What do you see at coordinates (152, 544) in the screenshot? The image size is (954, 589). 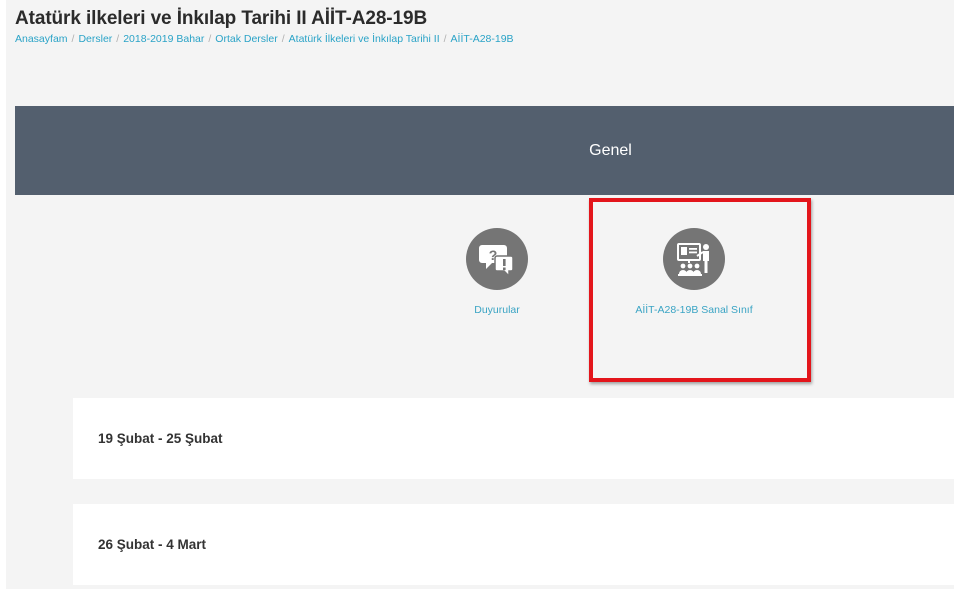 I see `week-title: 26 Şubat - 4 Mart` at bounding box center [152, 544].